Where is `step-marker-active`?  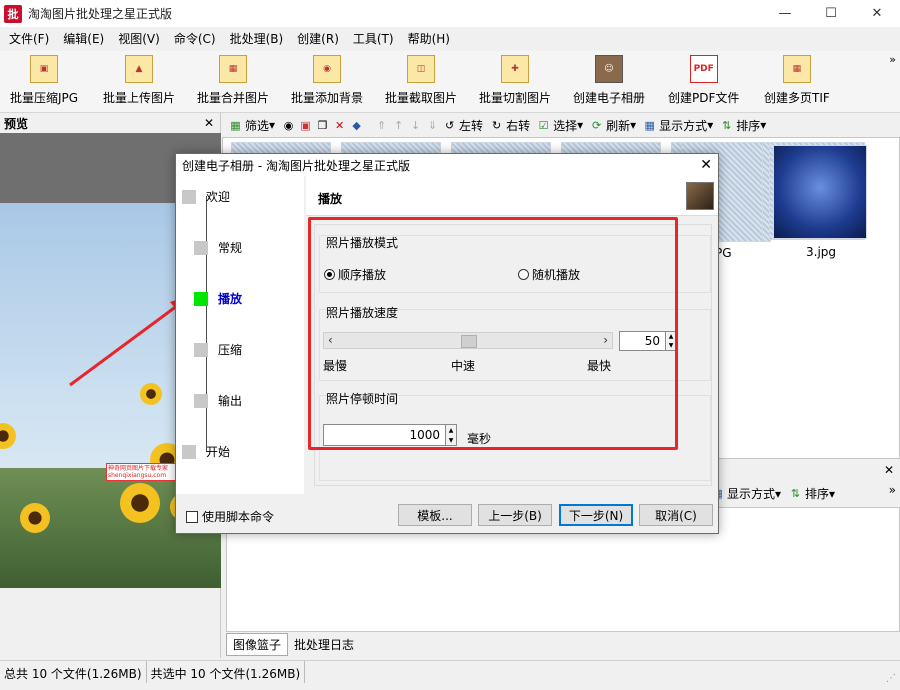
step-marker-active is located at coordinates (201, 298).